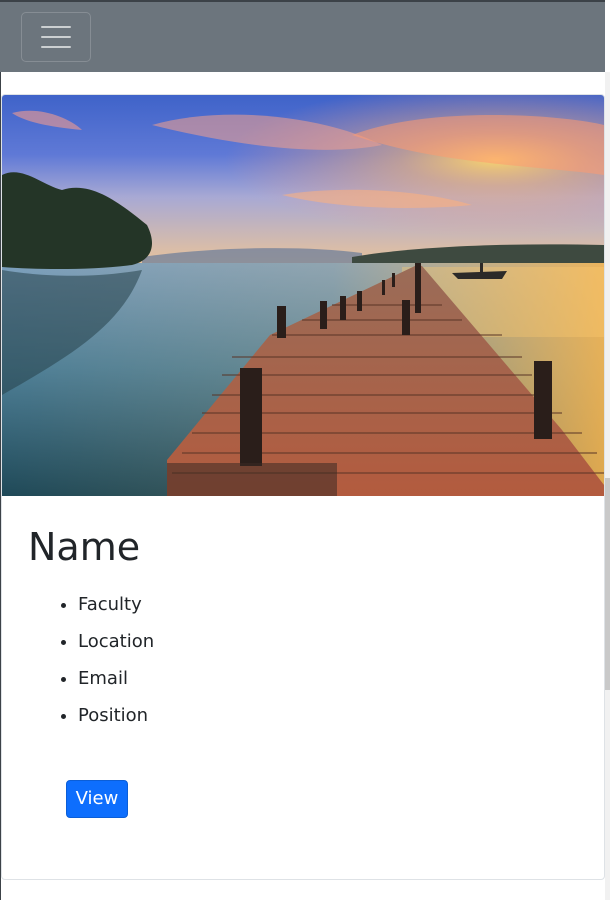 The image size is (610, 900). What do you see at coordinates (84, 547) in the screenshot?
I see `card-title: Name` at bounding box center [84, 547].